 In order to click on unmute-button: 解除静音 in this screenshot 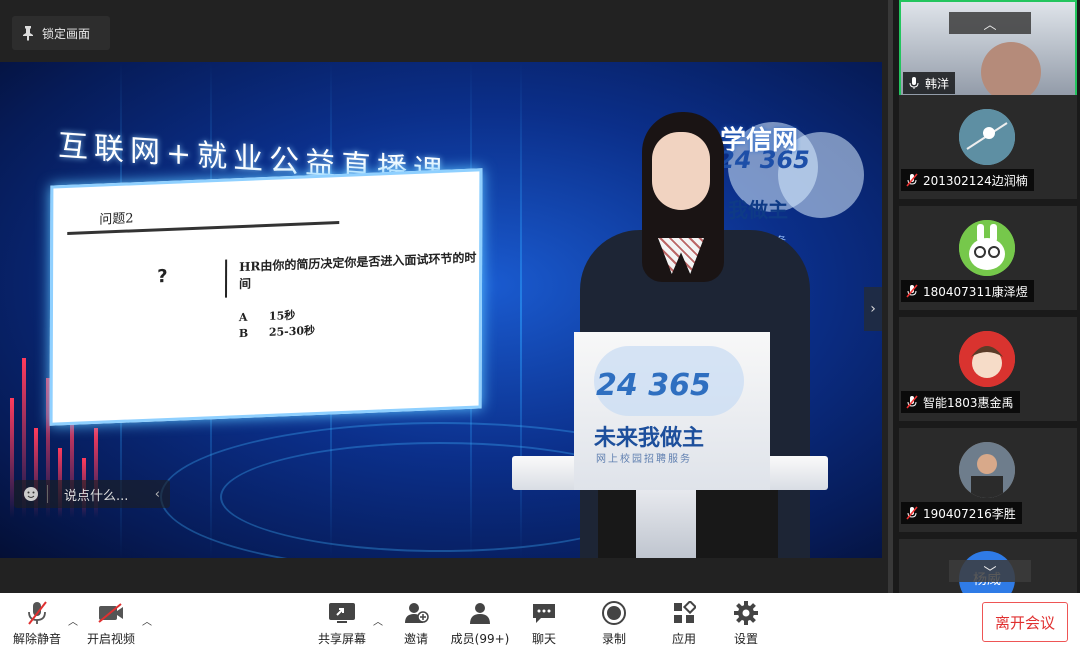, I will do `click(37, 623)`.